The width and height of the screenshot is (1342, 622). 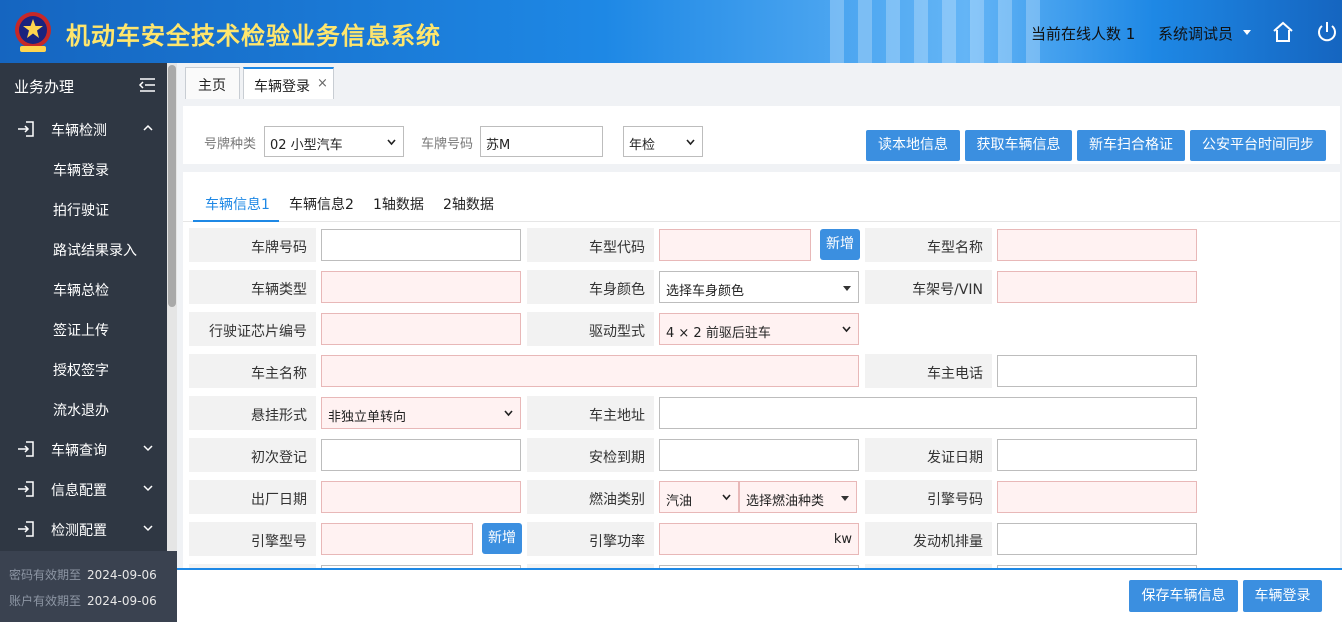 What do you see at coordinates (761, 197) in the screenshot?
I see `form-subtabs: 车辆信息1 车辆信息2 1轴数据 2轴数据` at bounding box center [761, 197].